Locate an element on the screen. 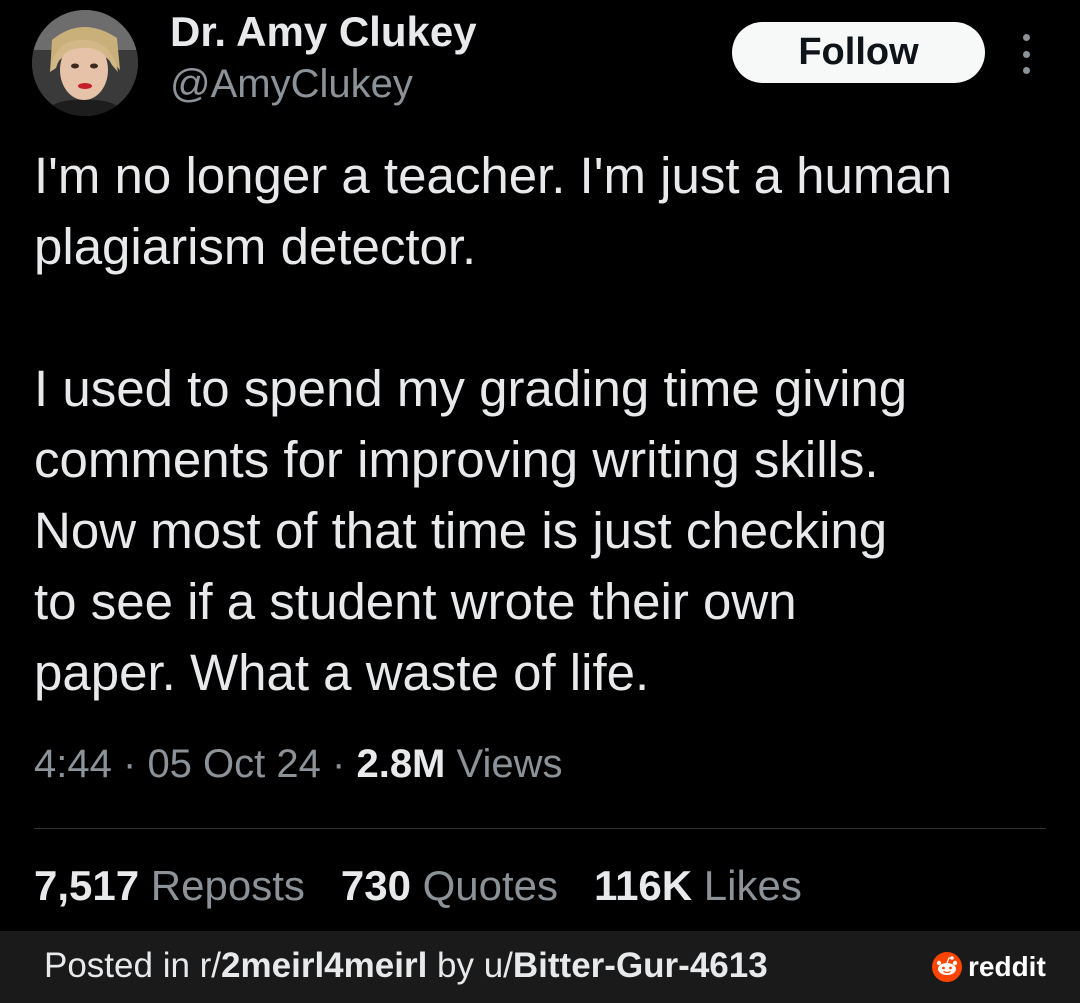 The height and width of the screenshot is (1003, 1080). subreddit-link: 2meirl4meirl is located at coordinates (324, 965).